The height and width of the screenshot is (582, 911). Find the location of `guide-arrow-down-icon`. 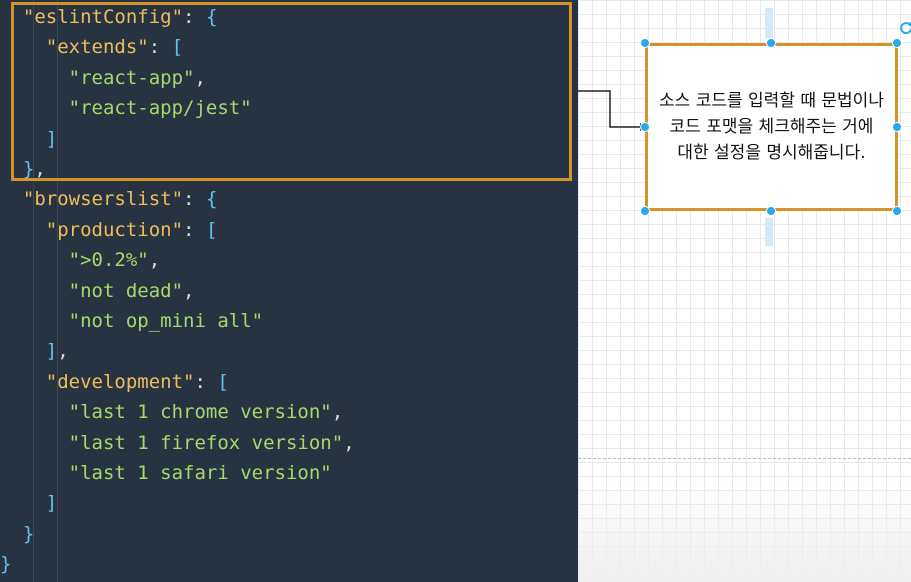

guide-arrow-down-icon is located at coordinates (769, 232).